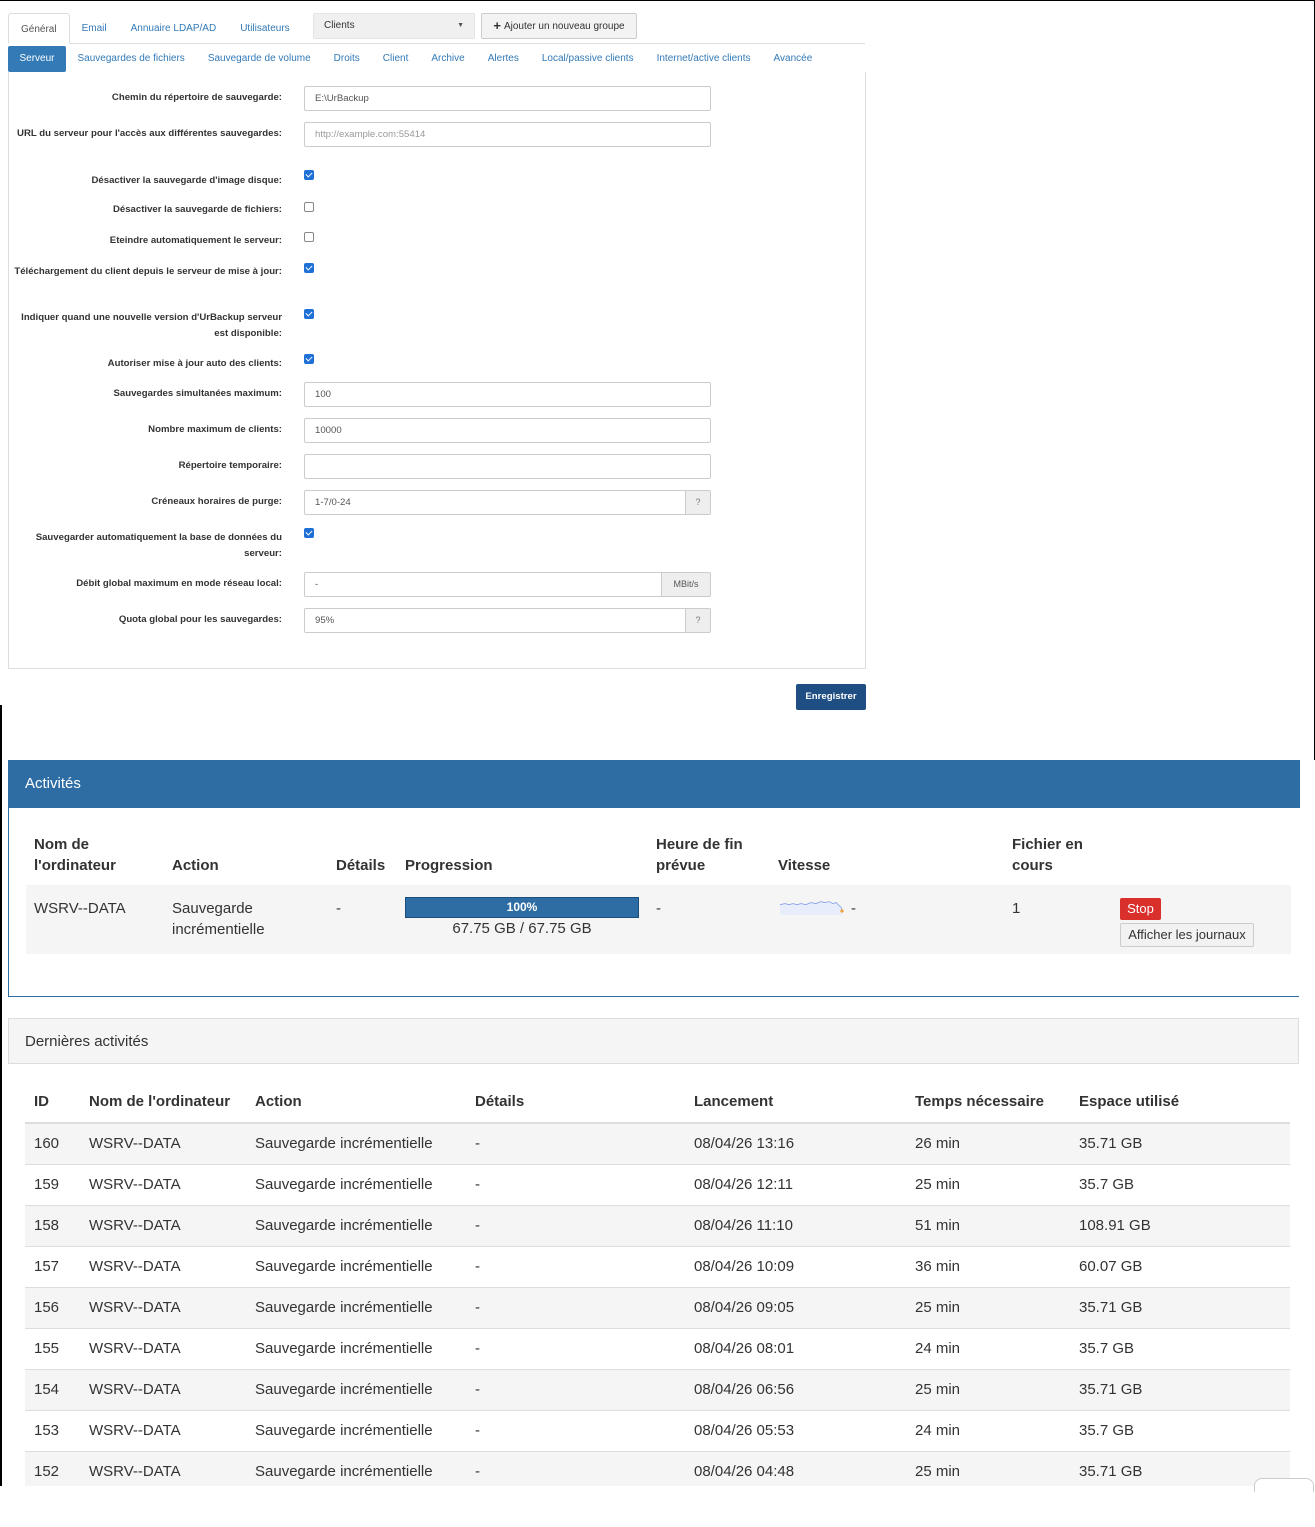 This screenshot has height=1527, width=1315. I want to click on field-label-disable-image-backup: Désactiver la sauvegarde d'image disque:, so click(186, 180).